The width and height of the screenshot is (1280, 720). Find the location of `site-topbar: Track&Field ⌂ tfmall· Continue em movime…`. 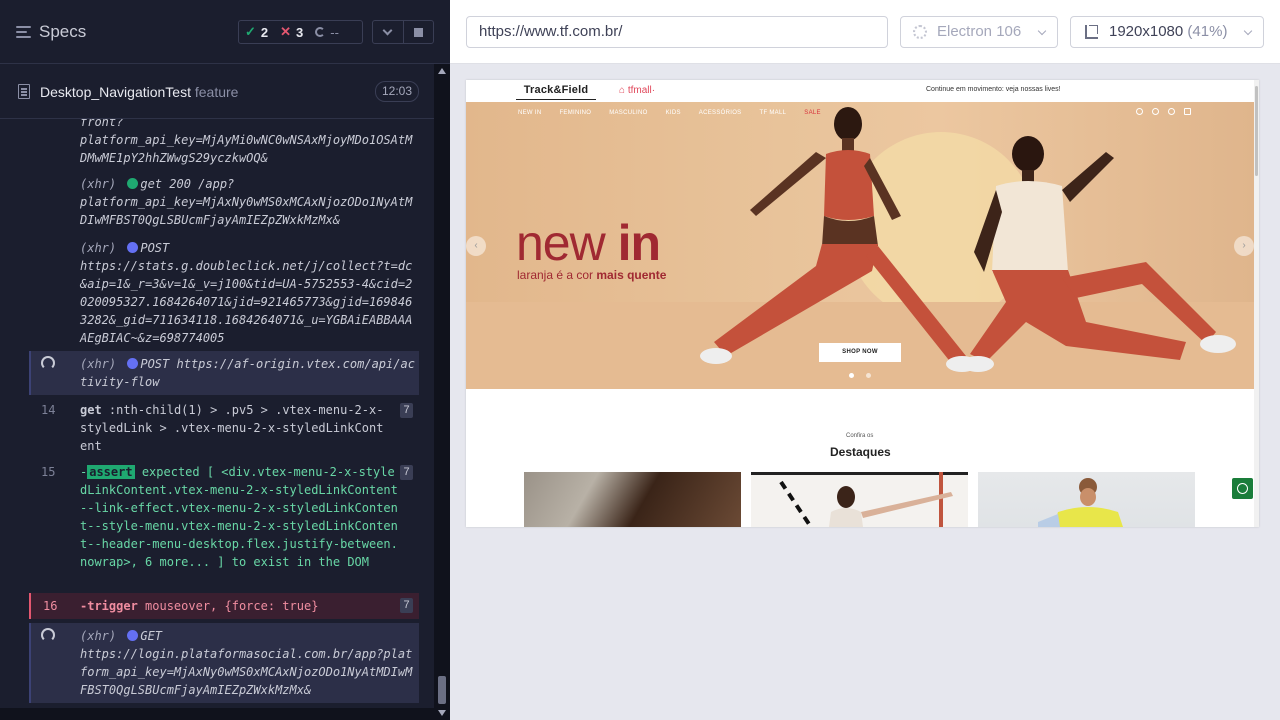

site-topbar: Track&Field ⌂ tfmall· Continue em movime… is located at coordinates (862, 91).